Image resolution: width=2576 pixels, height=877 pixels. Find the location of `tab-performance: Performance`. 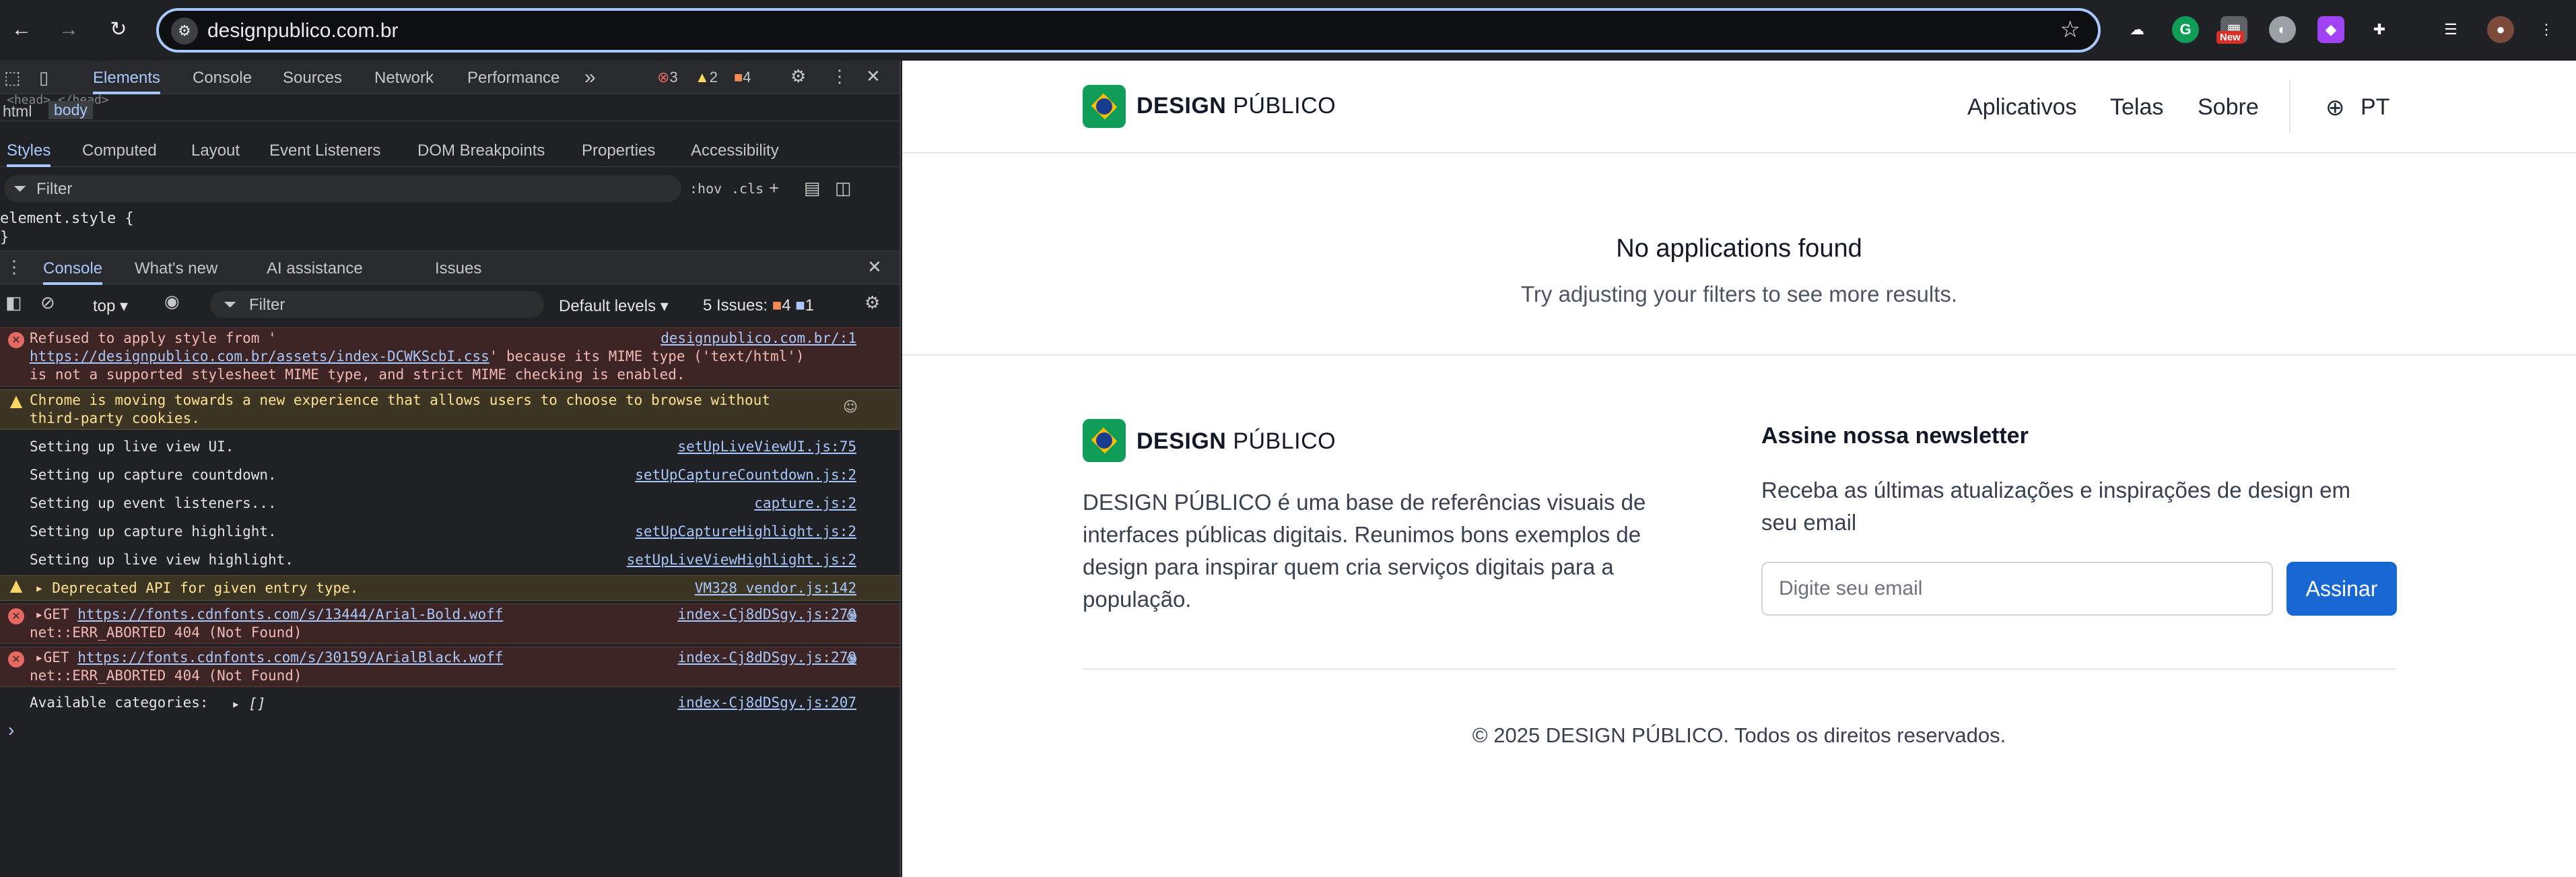

tab-performance: Performance is located at coordinates (513, 78).